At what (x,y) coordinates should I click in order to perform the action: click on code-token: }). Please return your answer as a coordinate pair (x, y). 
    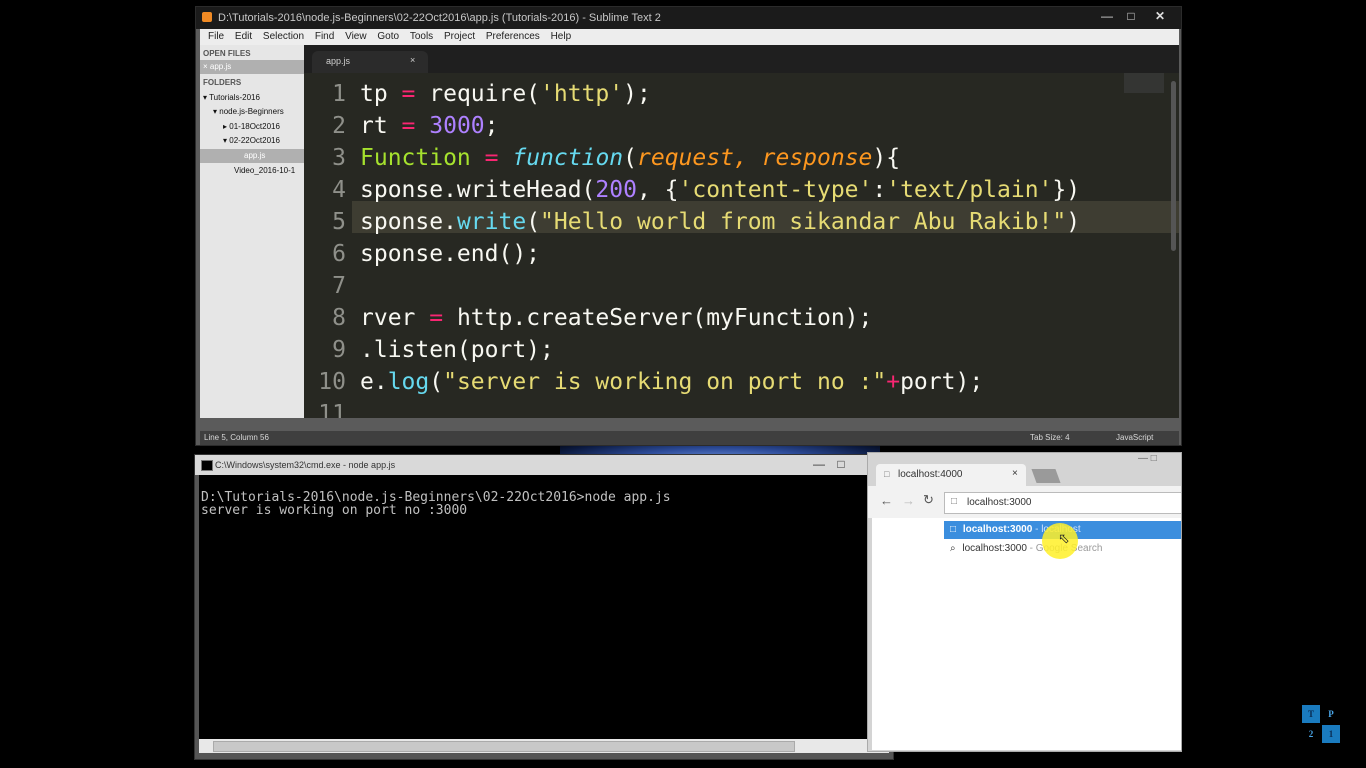
    Looking at the image, I should click on (1066, 190).